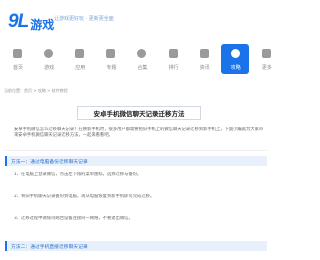 Image resolution: width=320 pixels, height=260 pixels. Describe the element at coordinates (84, 196) in the screenshot. I see `step-text-2: 2、将旧手机聊天记录备份到电脑，再从电脑恢复到新手机即可完成迁移。` at that location.